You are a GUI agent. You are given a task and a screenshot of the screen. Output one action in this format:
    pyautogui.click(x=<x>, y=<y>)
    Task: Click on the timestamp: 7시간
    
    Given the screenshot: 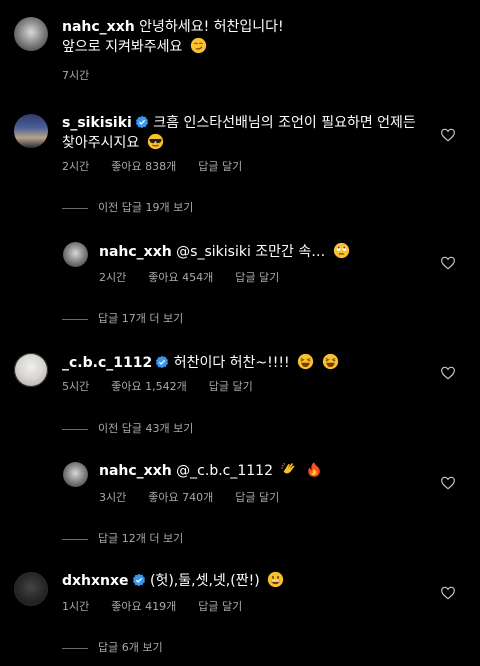 What is the action you would take?
    pyautogui.click(x=76, y=75)
    